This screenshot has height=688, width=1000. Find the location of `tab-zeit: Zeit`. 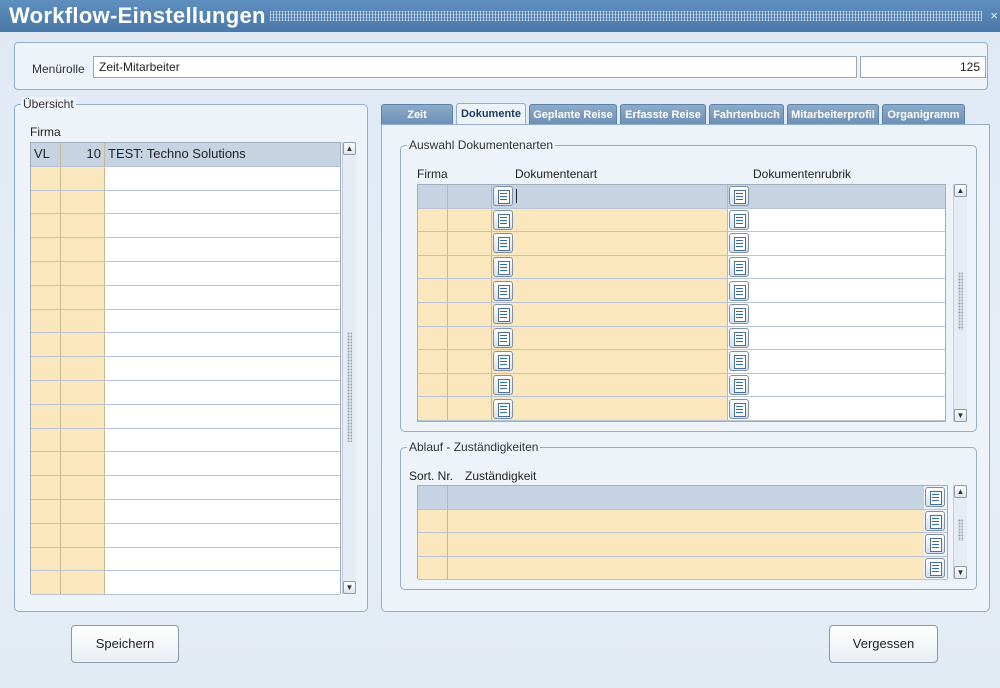

tab-zeit: Zeit is located at coordinates (417, 114).